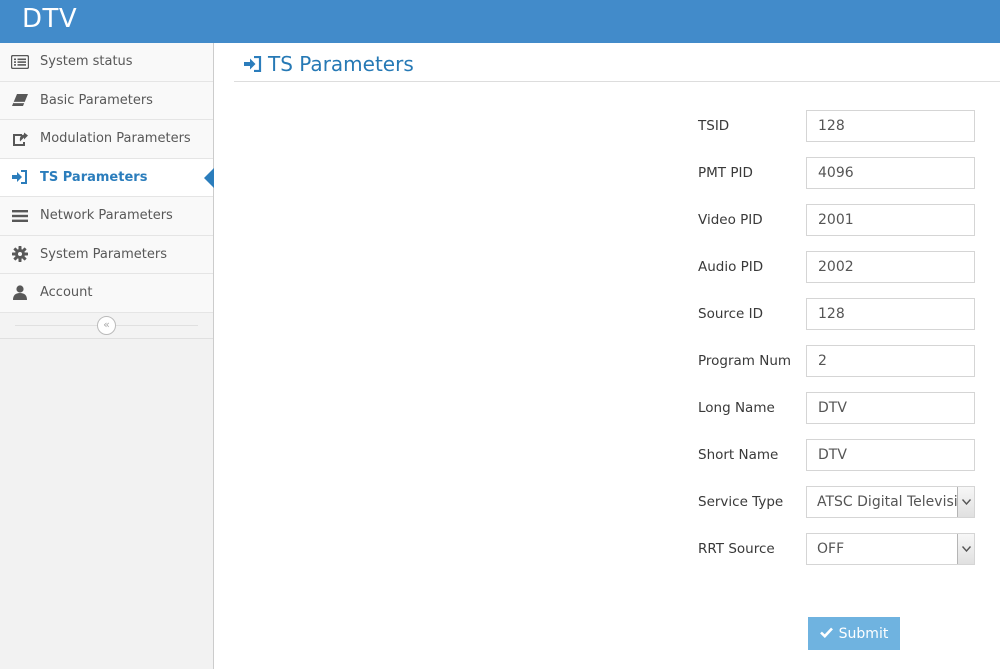 This screenshot has height=669, width=1000. I want to click on sidebar-item-label: TS Parameters, so click(94, 177).